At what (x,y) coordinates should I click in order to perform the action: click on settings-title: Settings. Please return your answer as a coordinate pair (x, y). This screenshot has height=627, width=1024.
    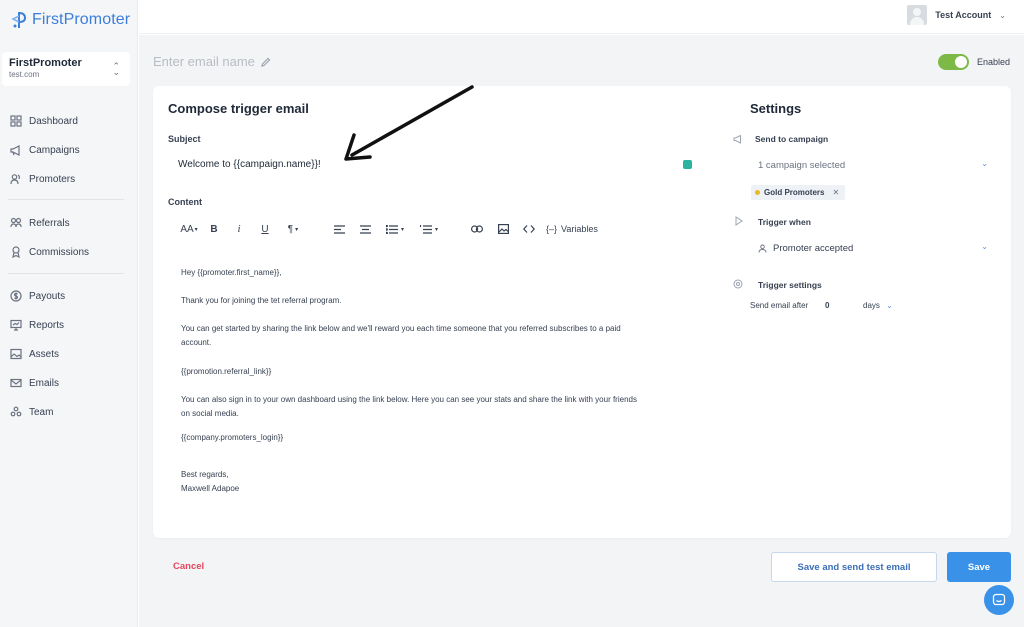
    Looking at the image, I should click on (776, 108).